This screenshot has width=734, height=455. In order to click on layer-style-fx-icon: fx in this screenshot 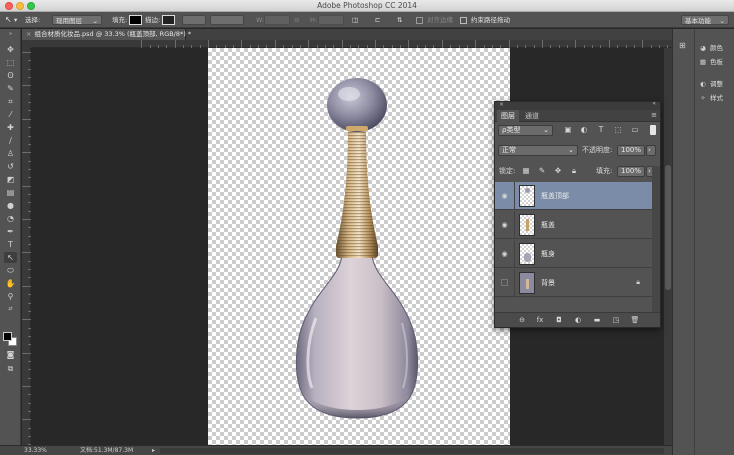, I will do `click(540, 320)`.